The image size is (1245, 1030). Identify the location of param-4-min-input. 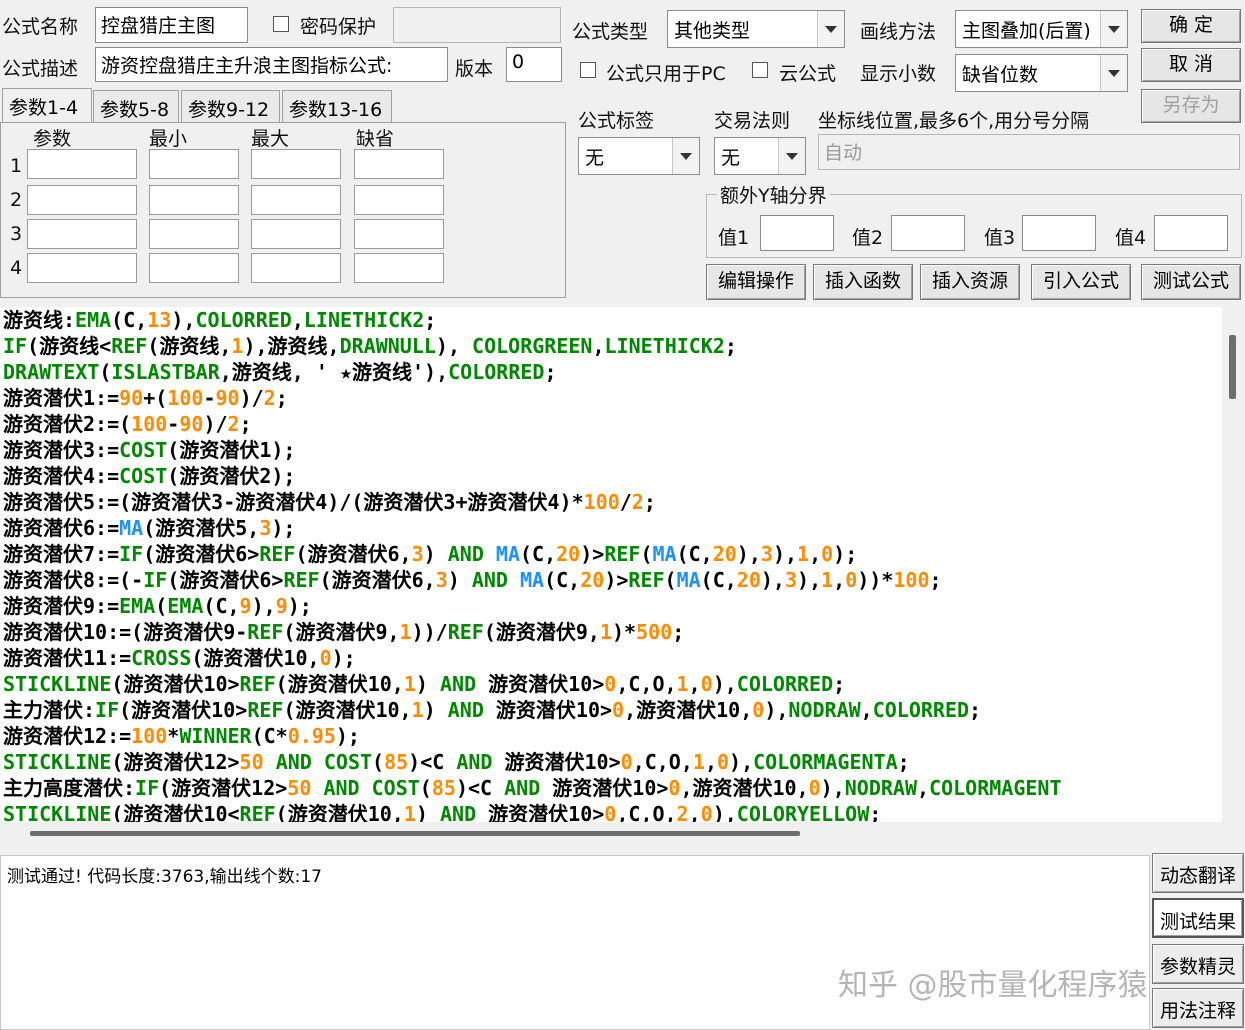
(194, 268).